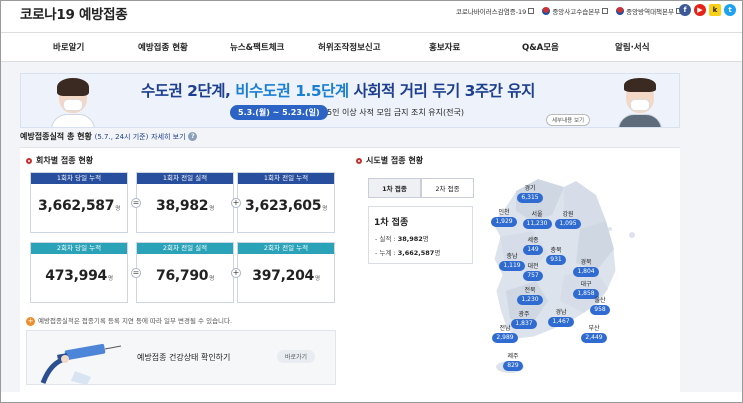 The height and width of the screenshot is (403, 743). Describe the element at coordinates (568, 220) in the screenshot. I see `region-gangwon: 강원 1,095` at that location.